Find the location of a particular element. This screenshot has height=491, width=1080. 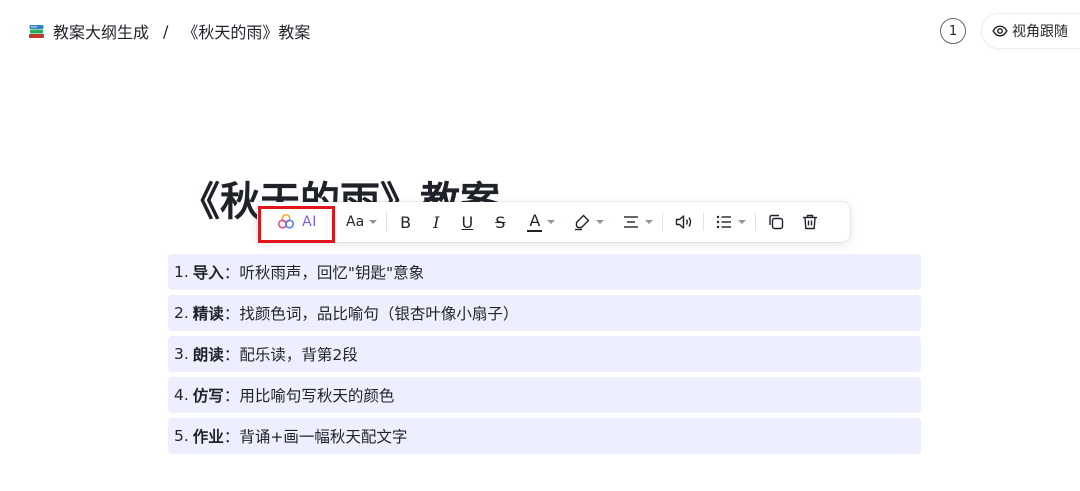

italic-button: I is located at coordinates (436, 222).